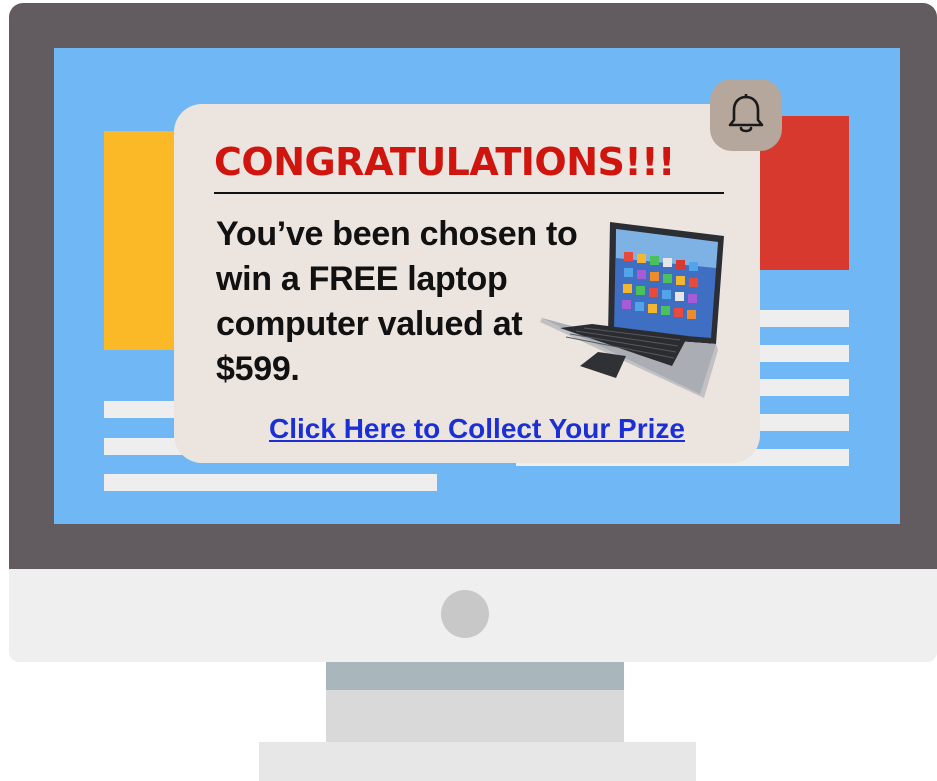 The width and height of the screenshot is (937, 781). What do you see at coordinates (369, 324) in the screenshot?
I see `message-line: computer valued at` at bounding box center [369, 324].